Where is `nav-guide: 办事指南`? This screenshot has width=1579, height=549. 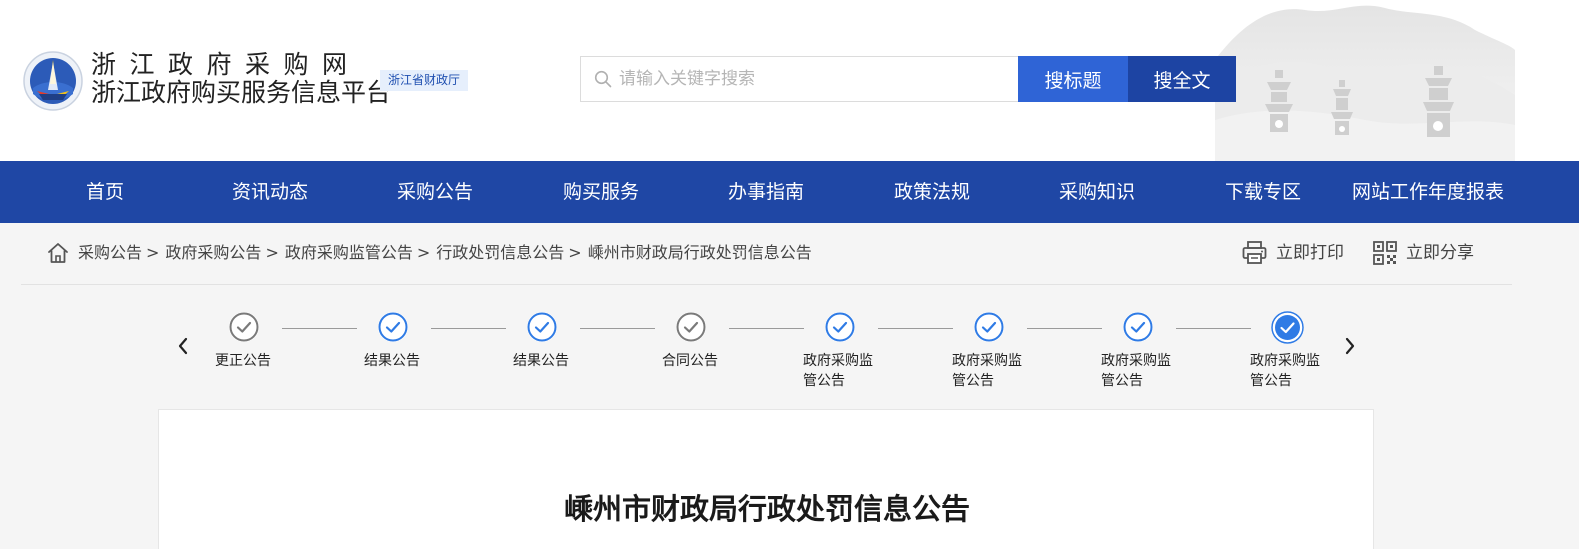
nav-guide: 办事指南 is located at coordinates (766, 192).